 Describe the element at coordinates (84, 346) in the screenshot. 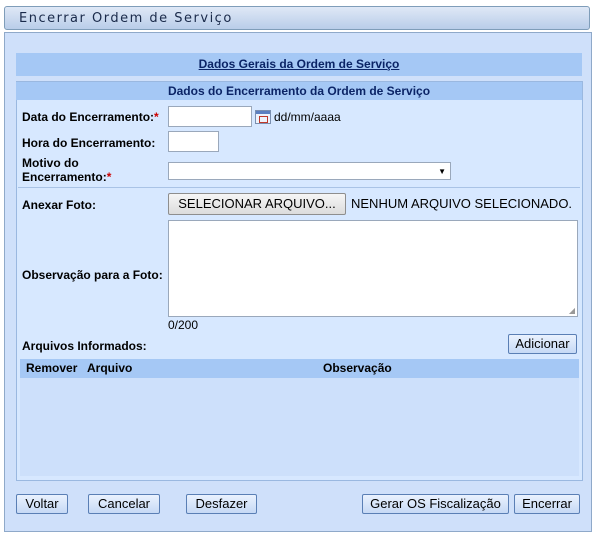

I see `arquivos-informados-label: Arquivos Informados:` at that location.